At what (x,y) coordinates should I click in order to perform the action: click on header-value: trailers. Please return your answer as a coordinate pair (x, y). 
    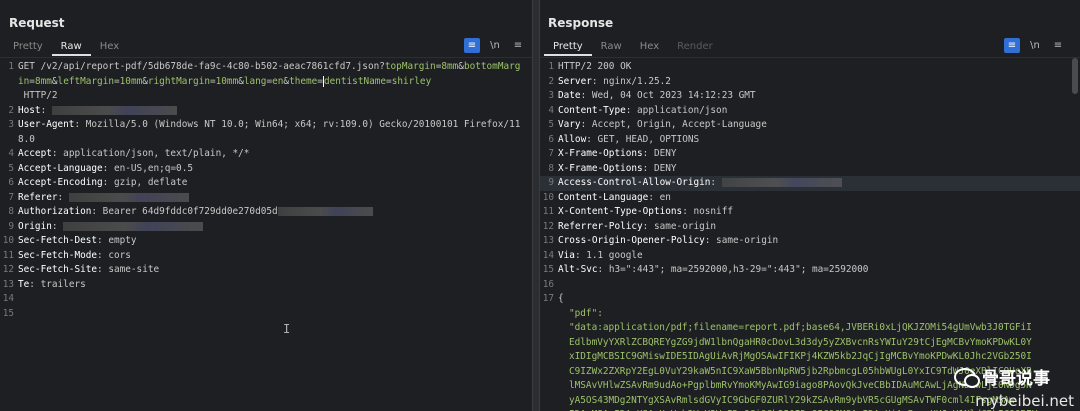
    Looking at the image, I should click on (63, 284).